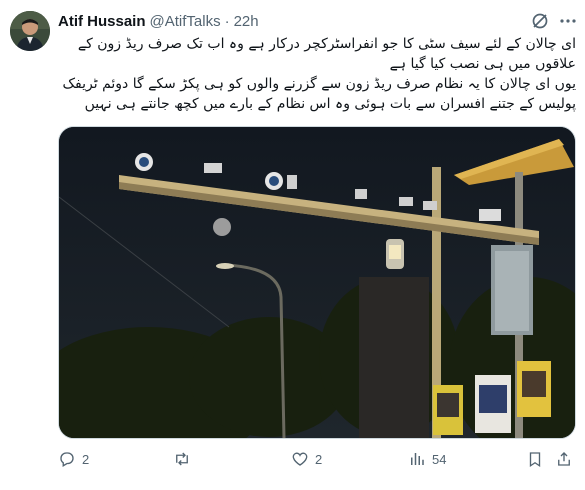 This screenshot has width=585, height=490. What do you see at coordinates (427, 459) in the screenshot?
I see `views-button: 54` at bounding box center [427, 459].